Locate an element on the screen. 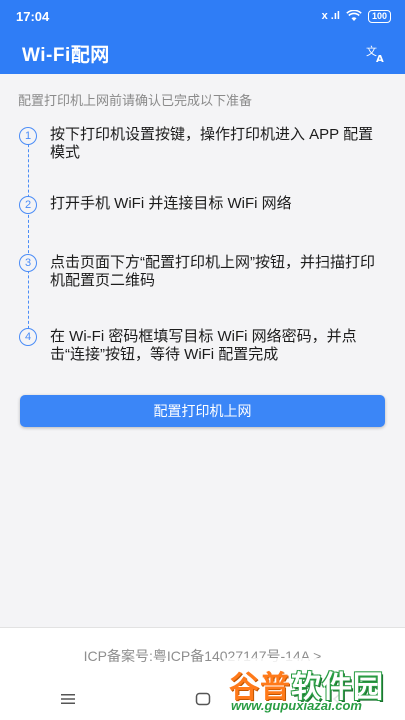 The height and width of the screenshot is (720, 405). status-icons: x .ıl 100 is located at coordinates (356, 16).